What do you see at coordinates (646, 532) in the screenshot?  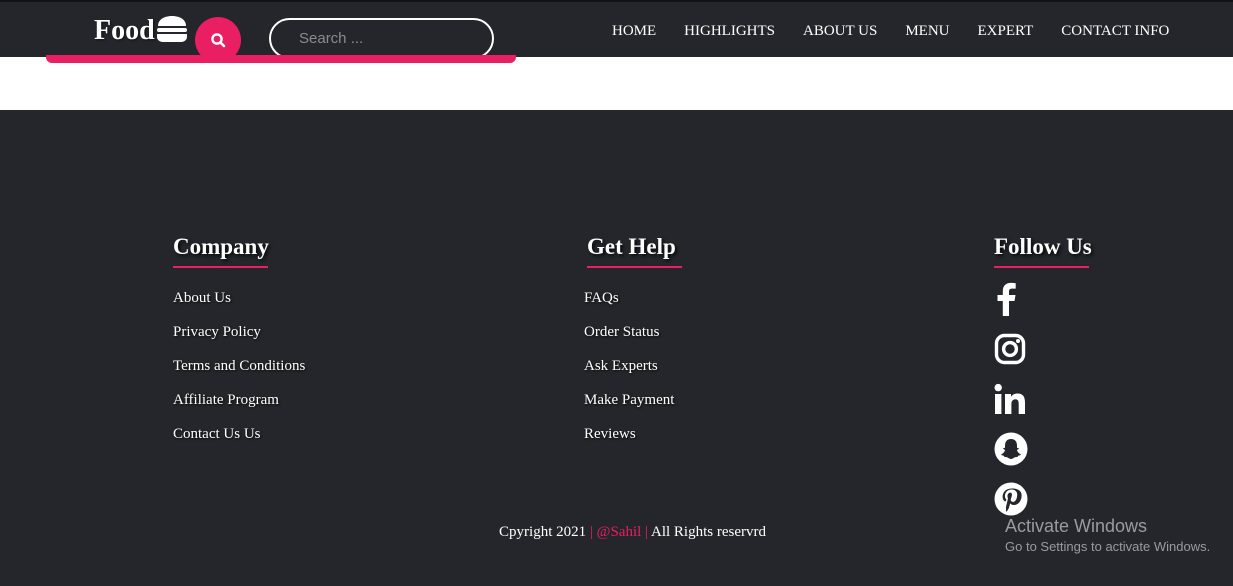 I see `copyright-sep2: |` at bounding box center [646, 532].